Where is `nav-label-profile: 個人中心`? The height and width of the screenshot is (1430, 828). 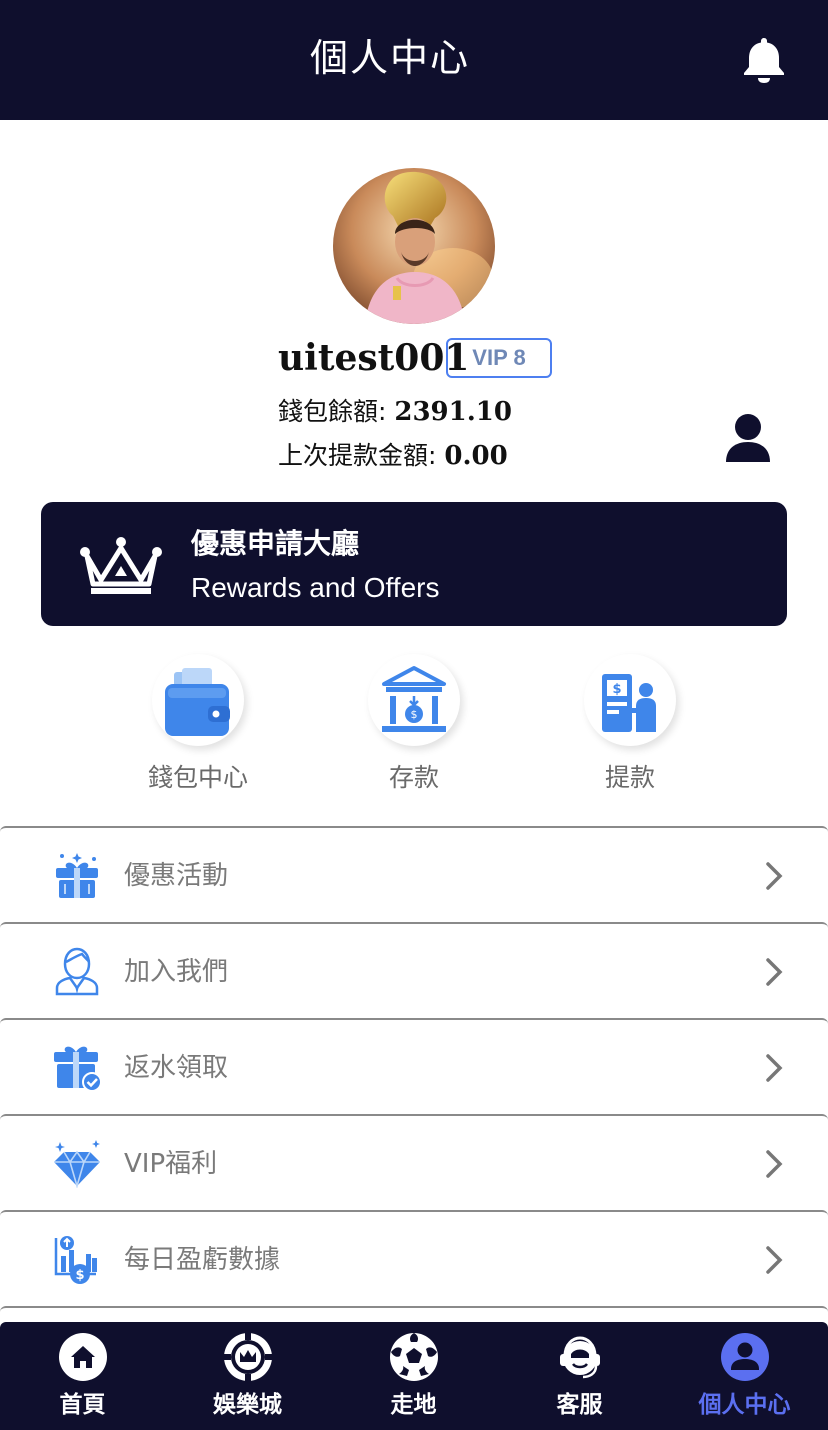 nav-label-profile: 個人中心 is located at coordinates (744, 1405).